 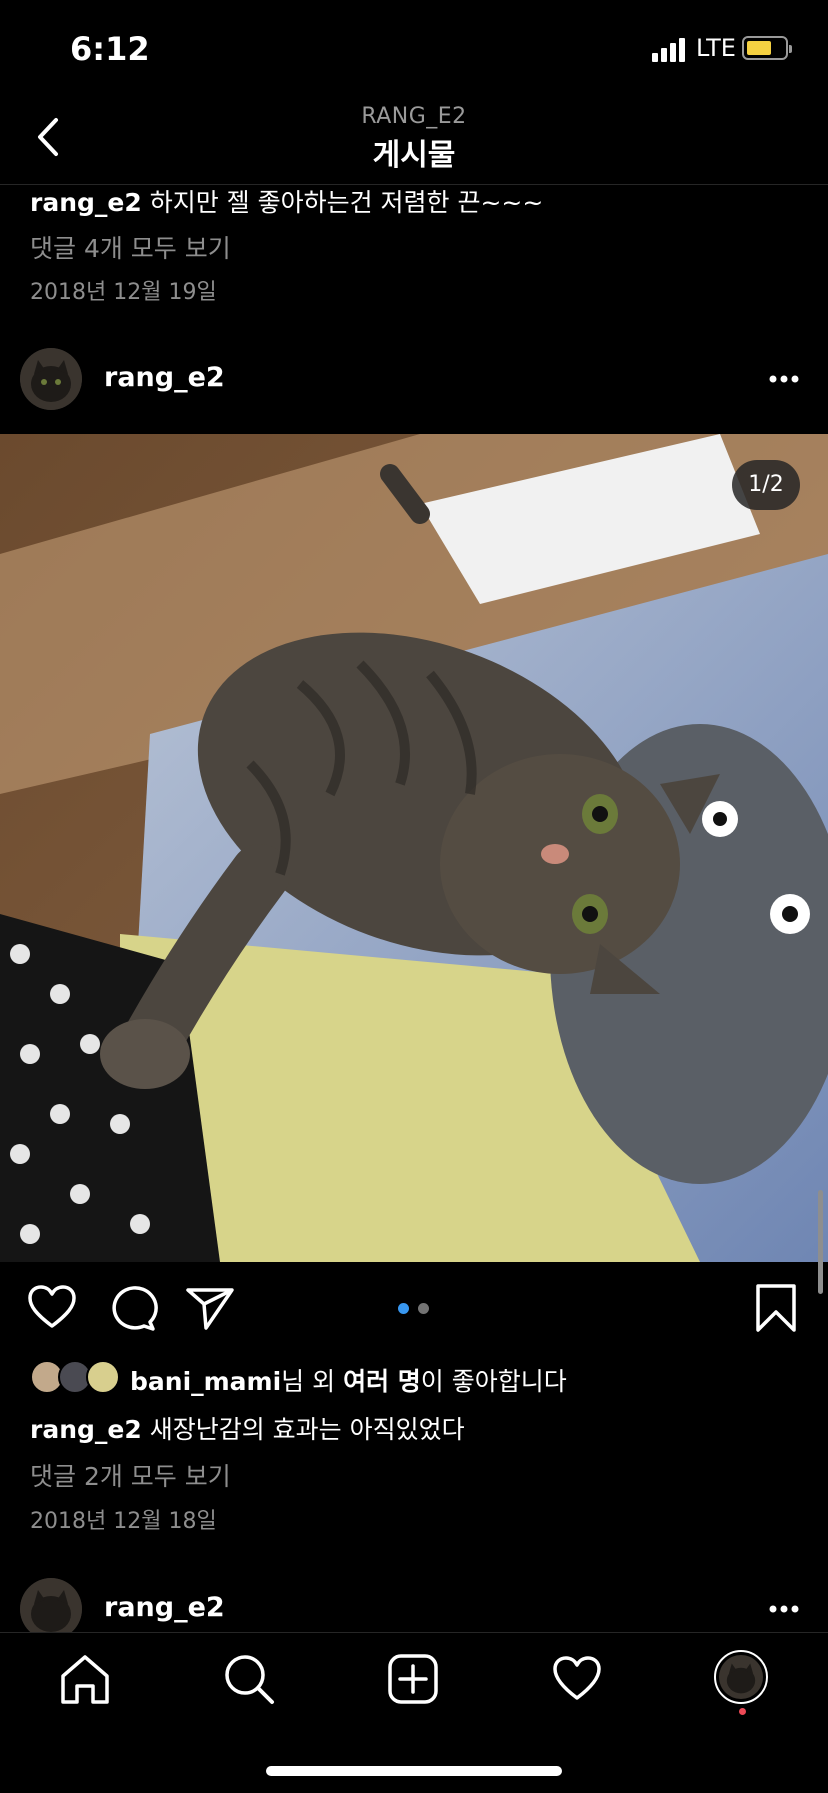 What do you see at coordinates (577, 1679) in the screenshot?
I see `activity-heart-icon` at bounding box center [577, 1679].